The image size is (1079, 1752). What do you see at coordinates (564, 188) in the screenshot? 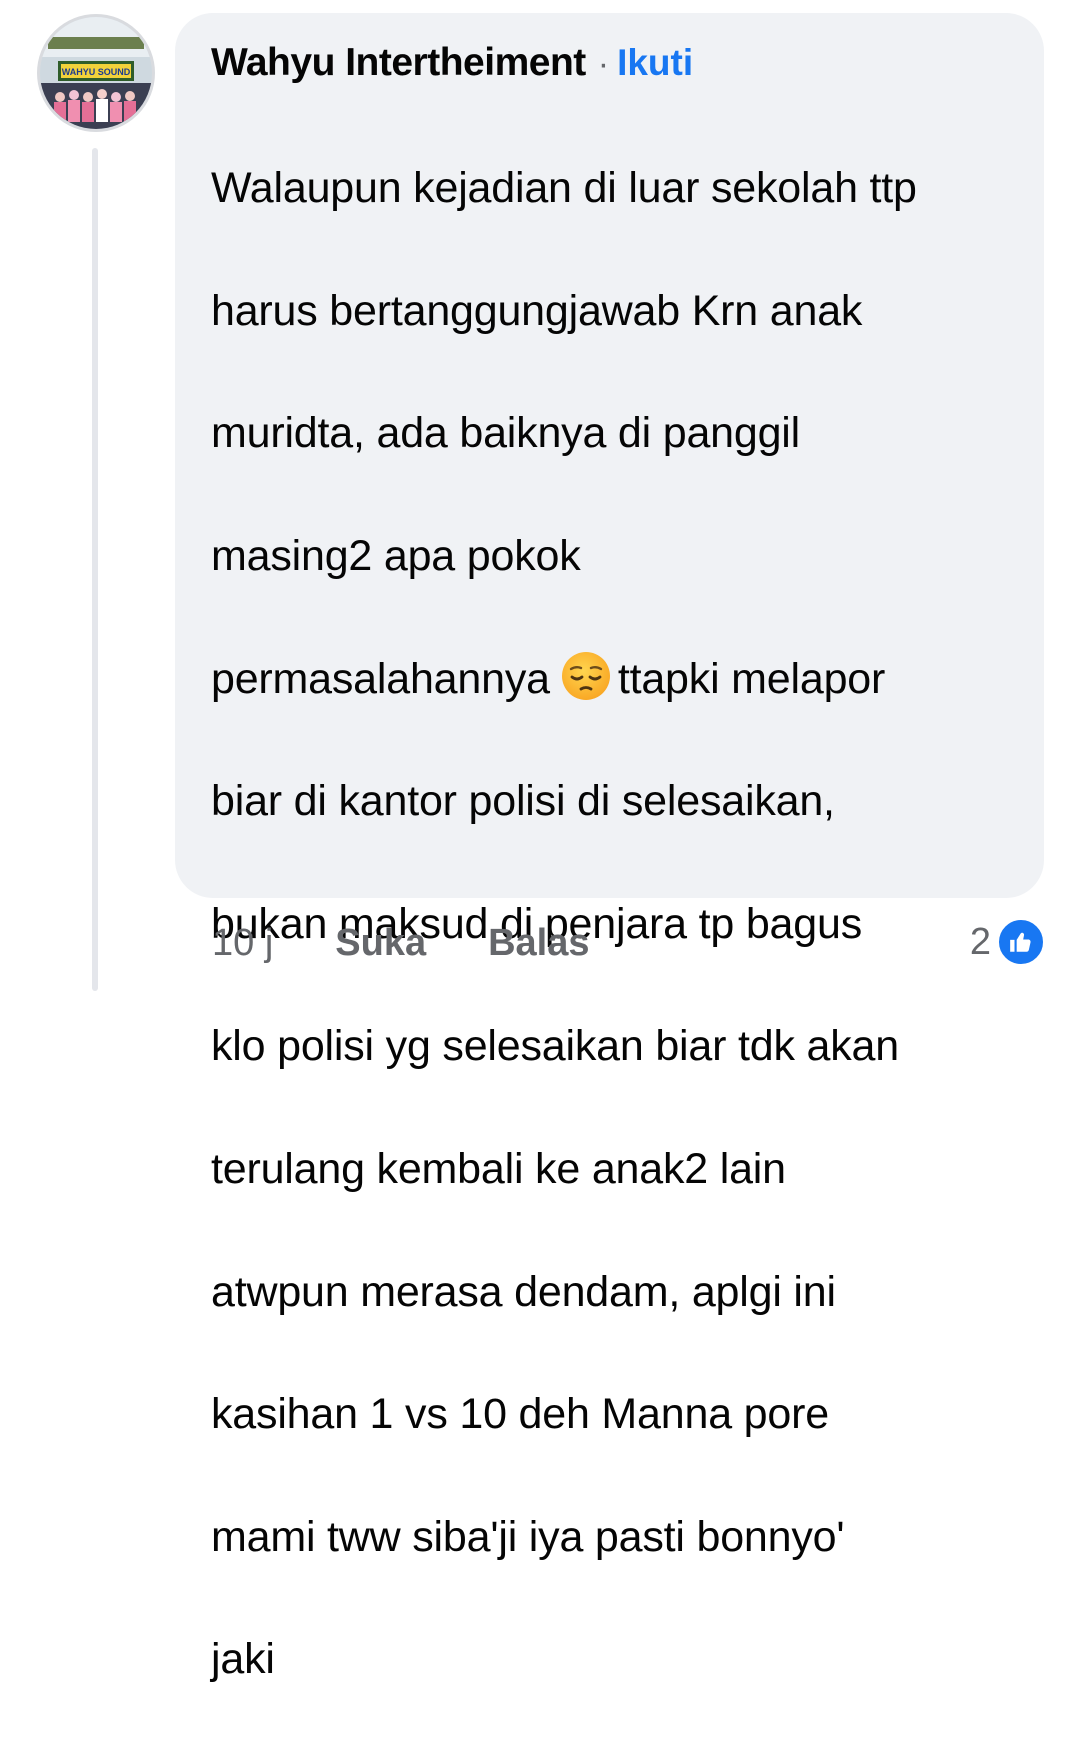
I see `comment-line: Walaupun kejadian di luar sekolah ttp` at bounding box center [564, 188].